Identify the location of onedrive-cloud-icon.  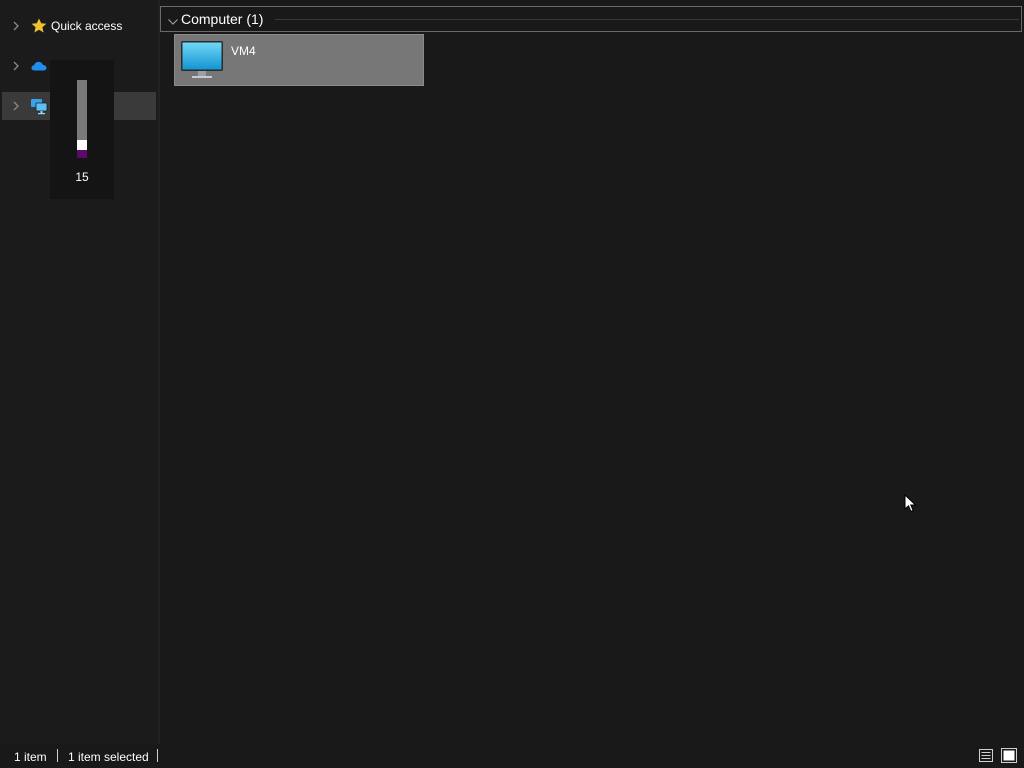
(39, 66).